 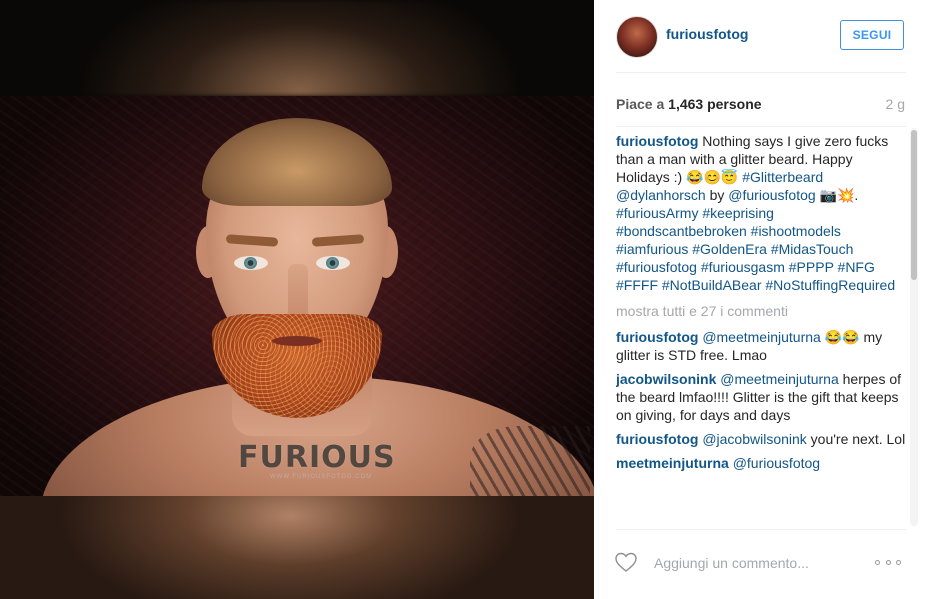 What do you see at coordinates (333, 263) in the screenshot?
I see `model-eye-right` at bounding box center [333, 263].